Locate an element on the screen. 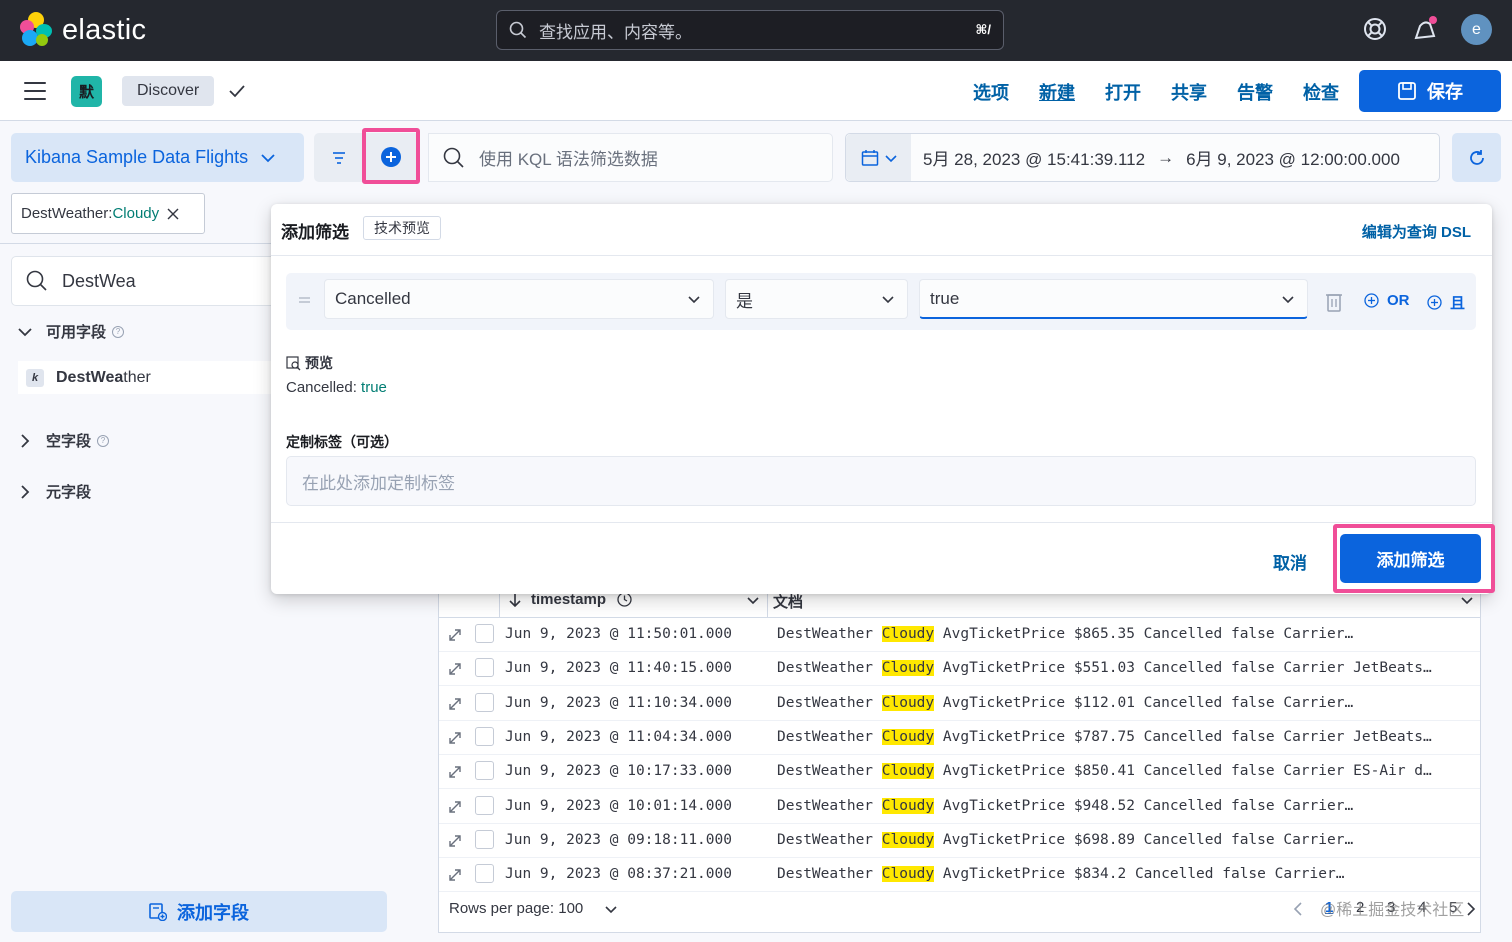 This screenshot has height=942, width=1512. start-date: 5月 28, 2023 @ 15:41:39.112 is located at coordinates (1034, 157).